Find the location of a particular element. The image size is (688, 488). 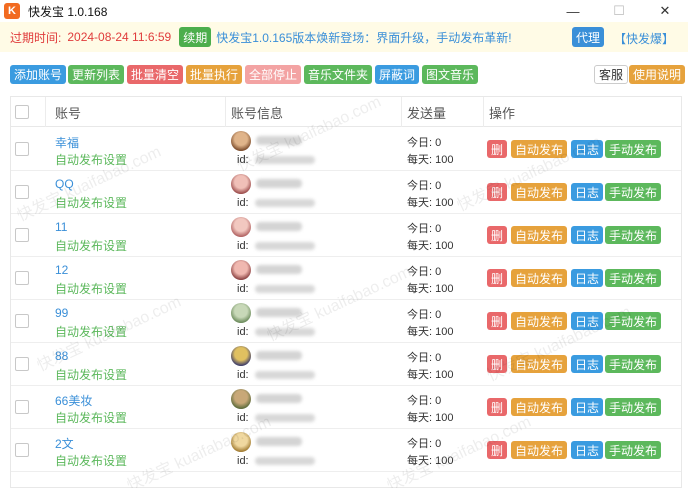

account-name-link: QQ is located at coordinates (64, 184).